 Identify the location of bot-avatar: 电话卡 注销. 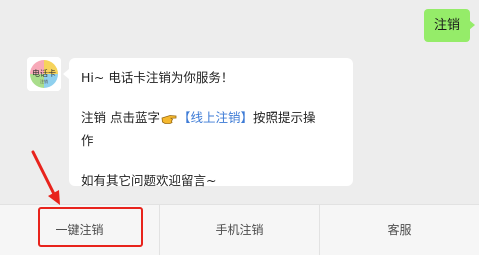
(44, 74).